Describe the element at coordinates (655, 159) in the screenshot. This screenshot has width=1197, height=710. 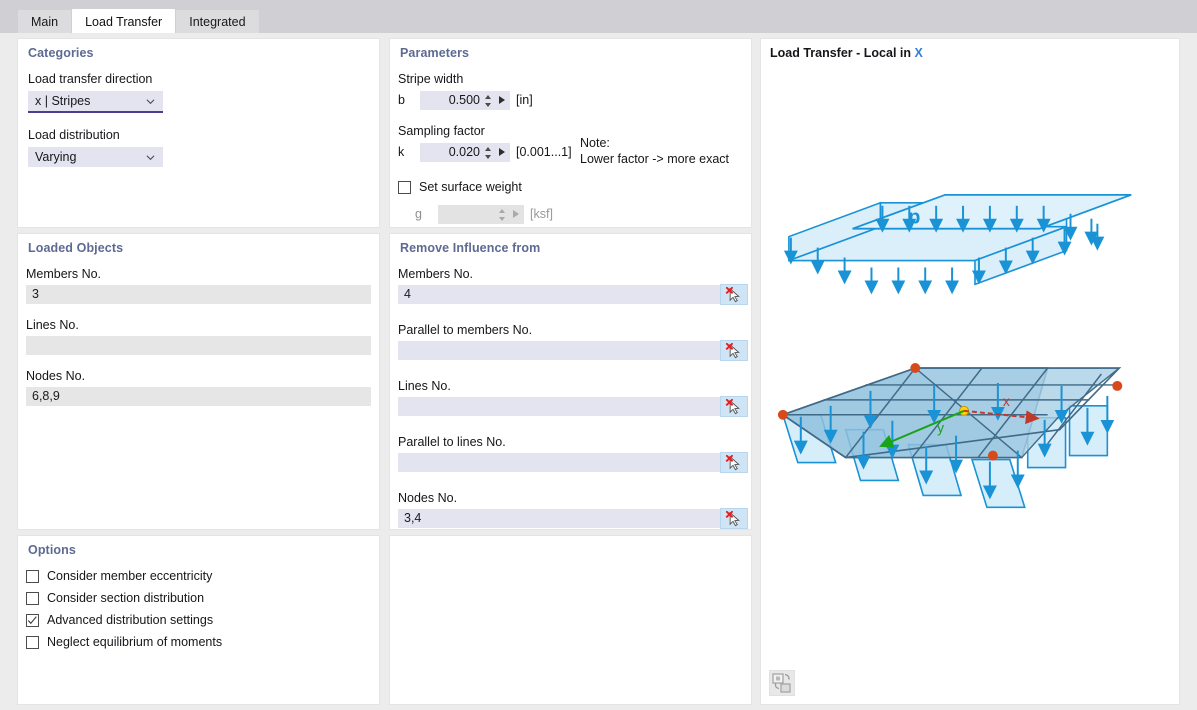
I see `note-text: Lower factor -> more exact` at that location.